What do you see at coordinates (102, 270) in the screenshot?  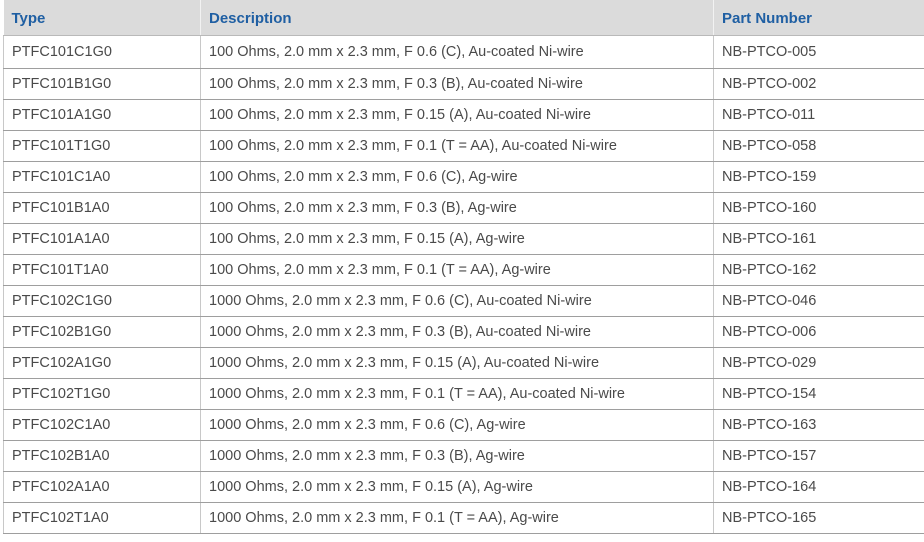 I see `cell-type: PTFC101T1A0` at bounding box center [102, 270].